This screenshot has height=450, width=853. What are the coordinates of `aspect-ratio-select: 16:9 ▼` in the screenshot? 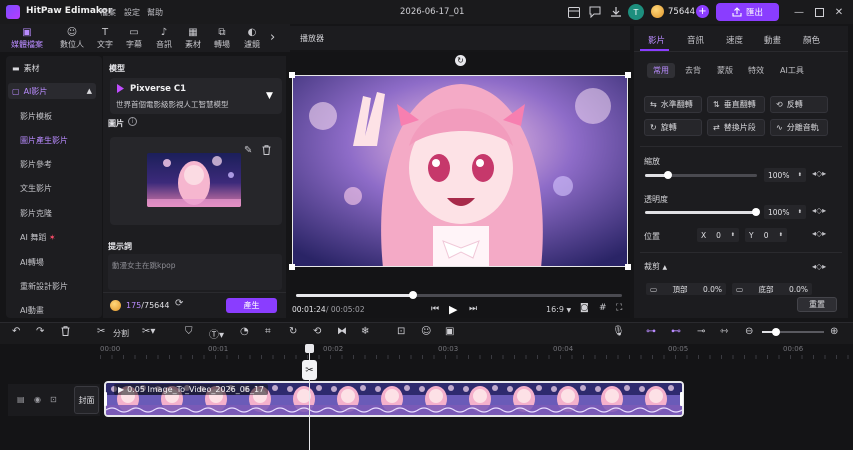 It's located at (558, 309).